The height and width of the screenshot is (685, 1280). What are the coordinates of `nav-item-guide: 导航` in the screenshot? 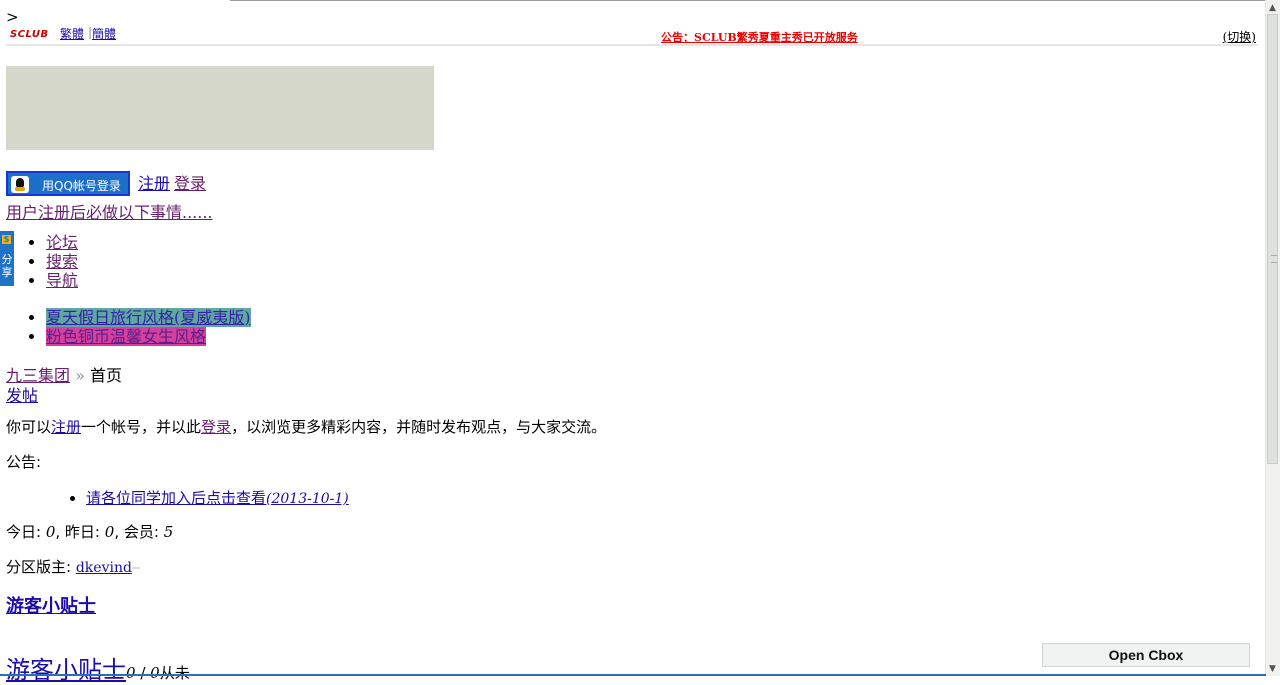 It's located at (62, 280).